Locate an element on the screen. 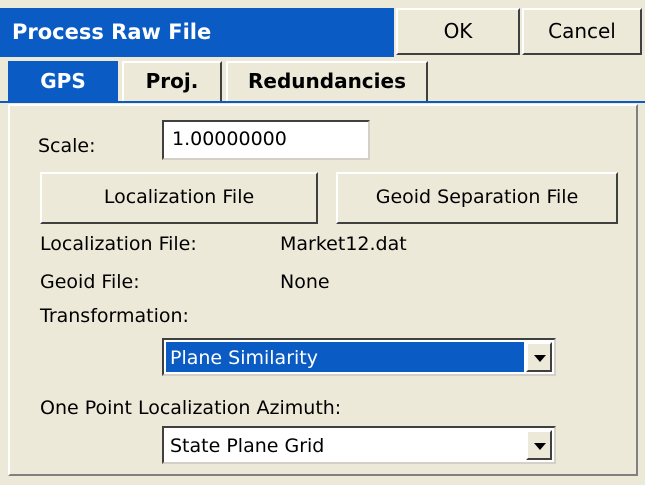  azimuth-label: One Point Localization Azimuth: is located at coordinates (191, 408).